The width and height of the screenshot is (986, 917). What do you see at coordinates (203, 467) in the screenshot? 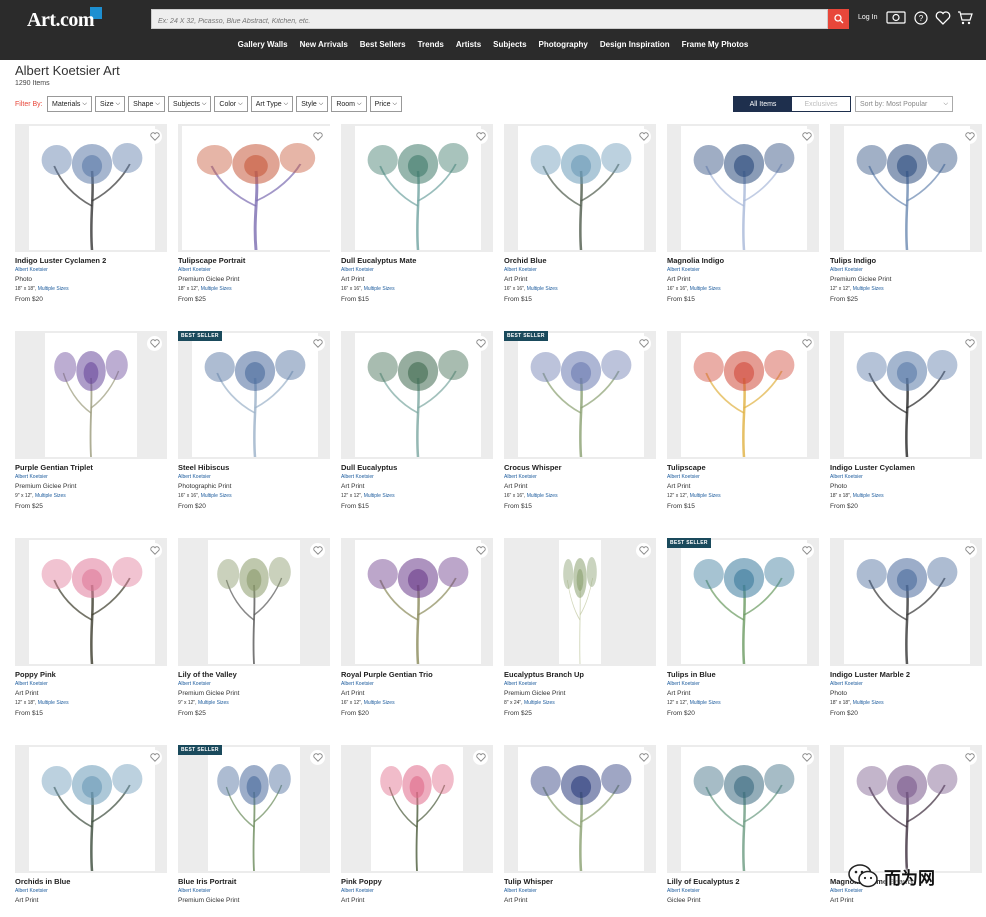
I see `product-title: Steel Hibiscus` at bounding box center [203, 467].